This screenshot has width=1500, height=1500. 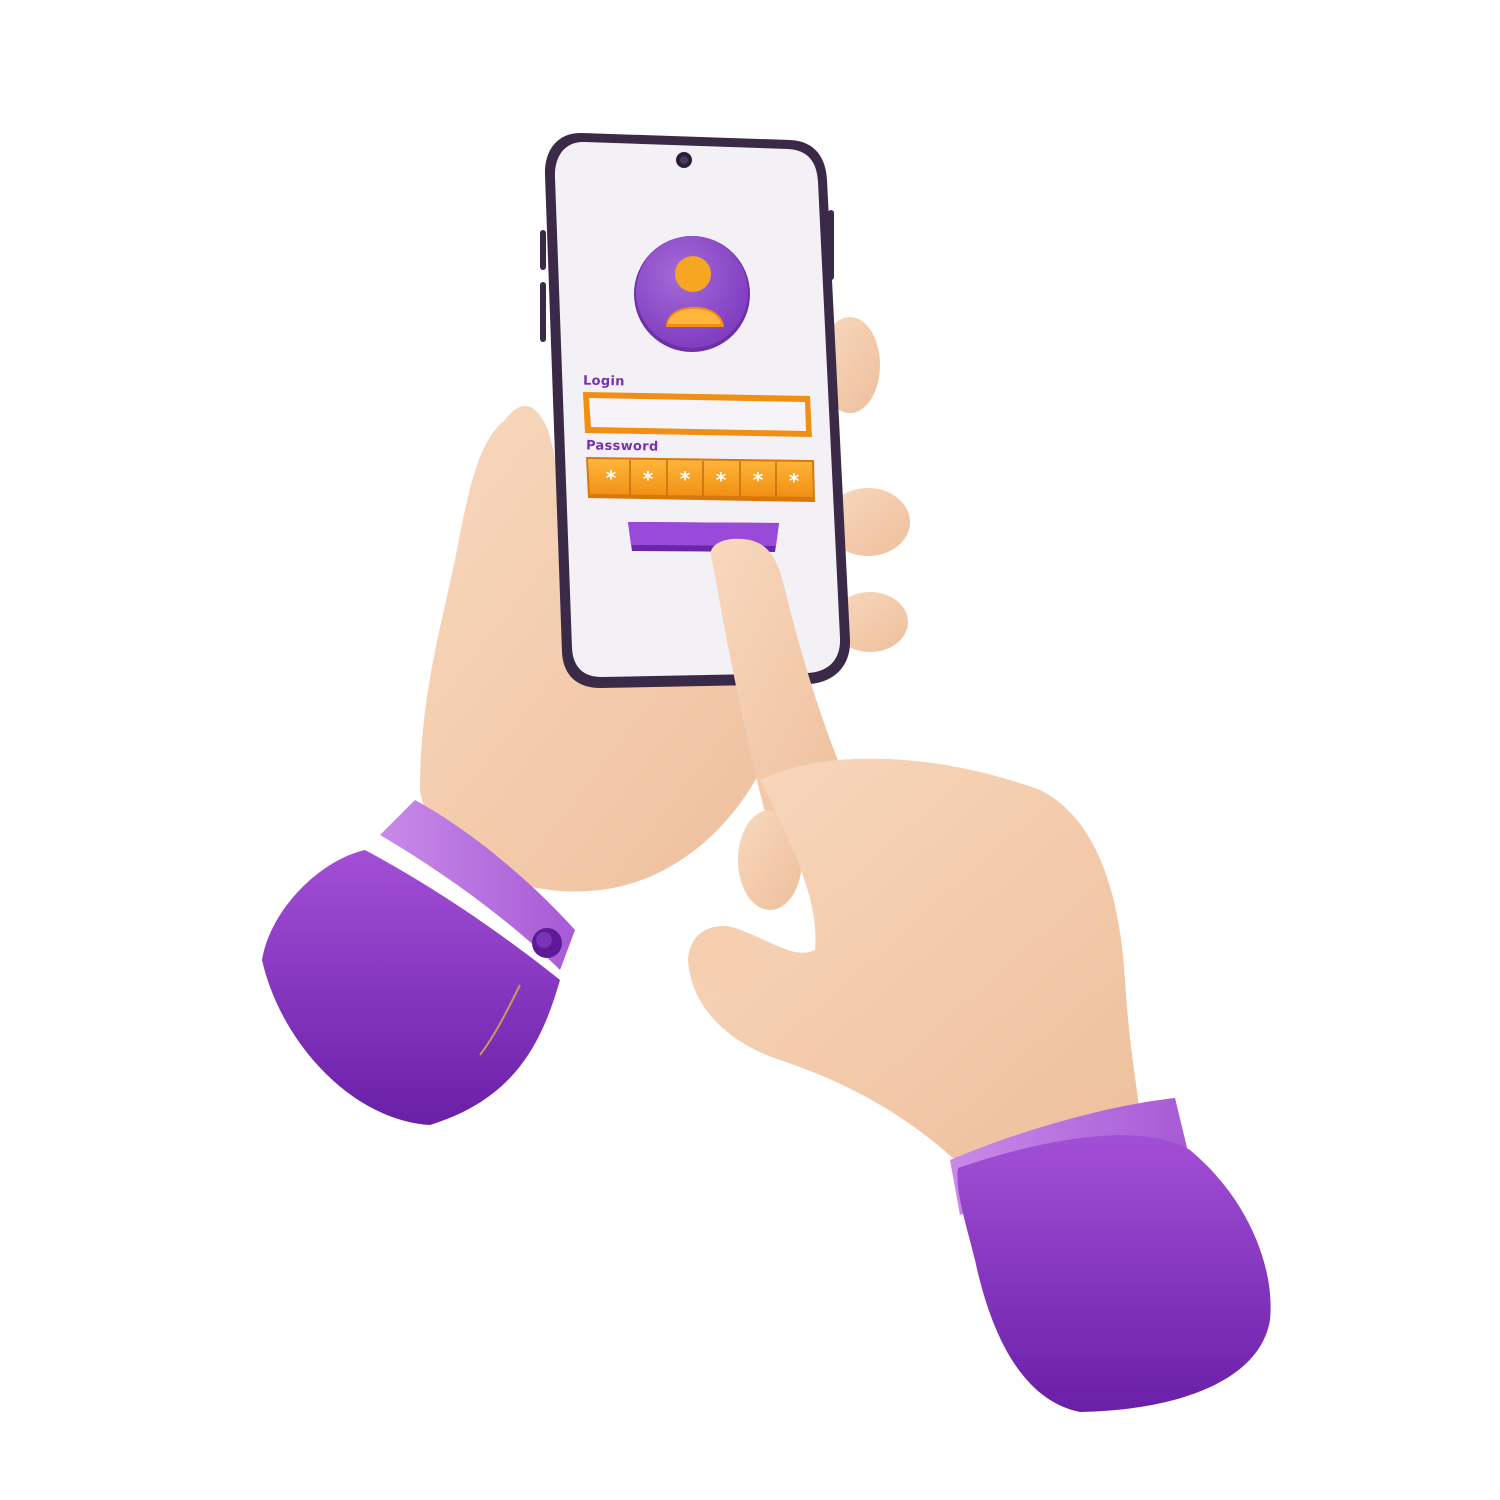 What do you see at coordinates (697, 414) in the screenshot?
I see `login-input` at bounding box center [697, 414].